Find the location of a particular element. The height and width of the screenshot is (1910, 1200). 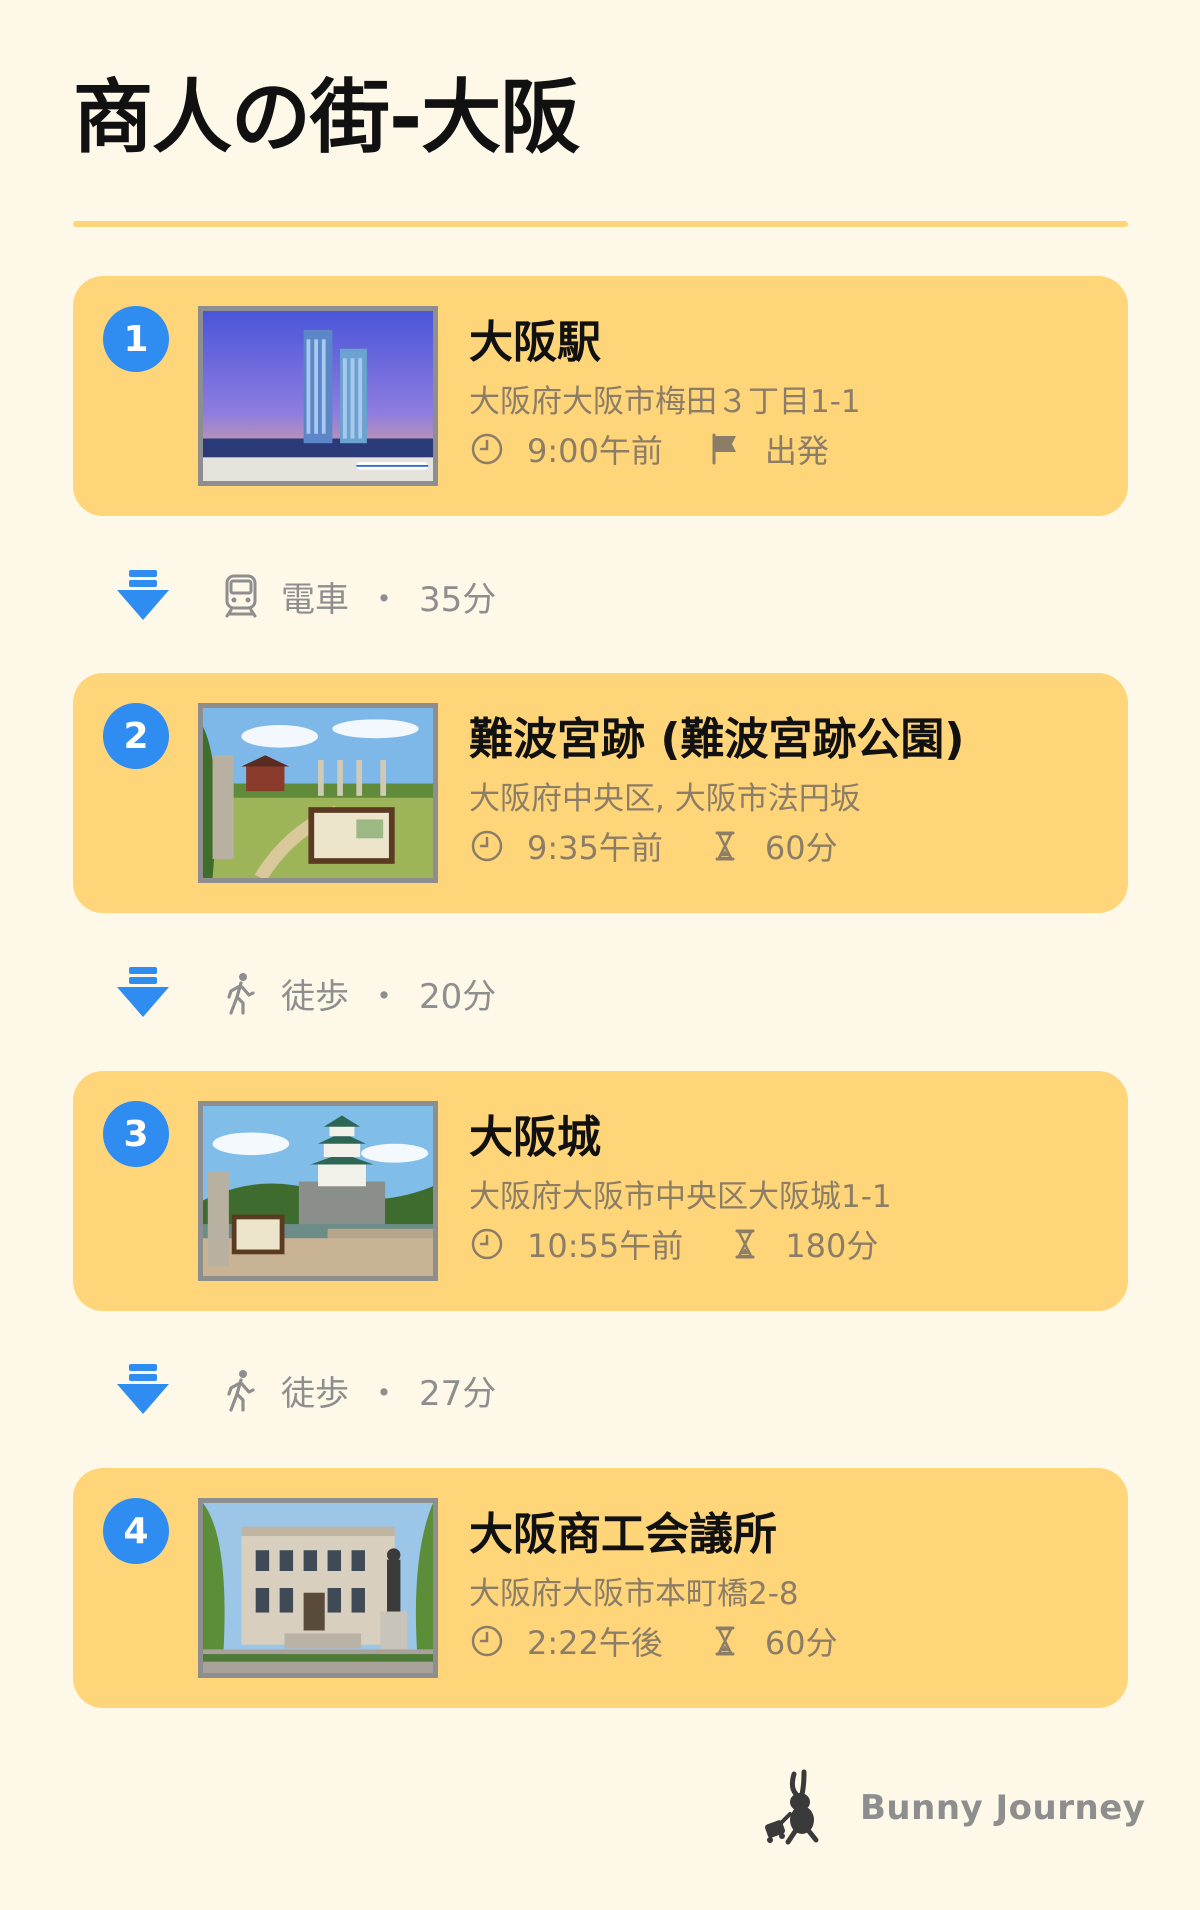

stop-meta: 2:22午後 60分 is located at coordinates (653, 1641).